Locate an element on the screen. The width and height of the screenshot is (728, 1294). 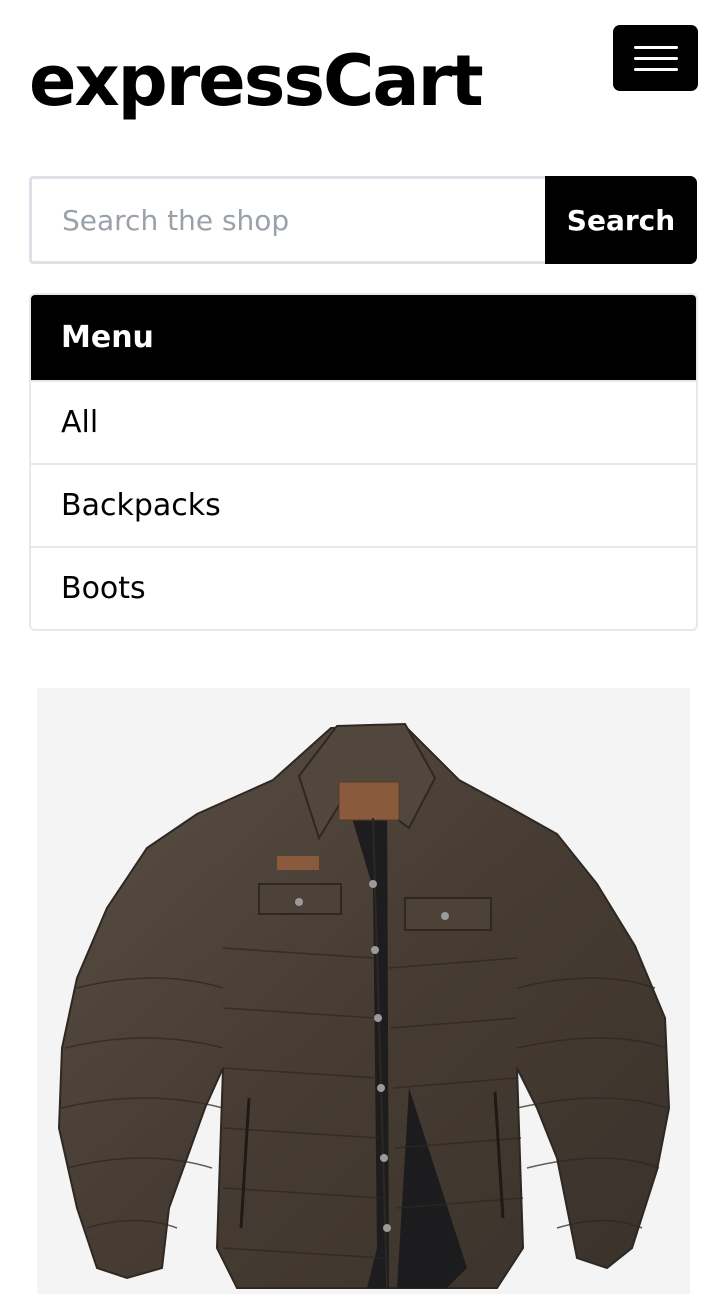
hamburger-menu-button is located at coordinates (655, 58).